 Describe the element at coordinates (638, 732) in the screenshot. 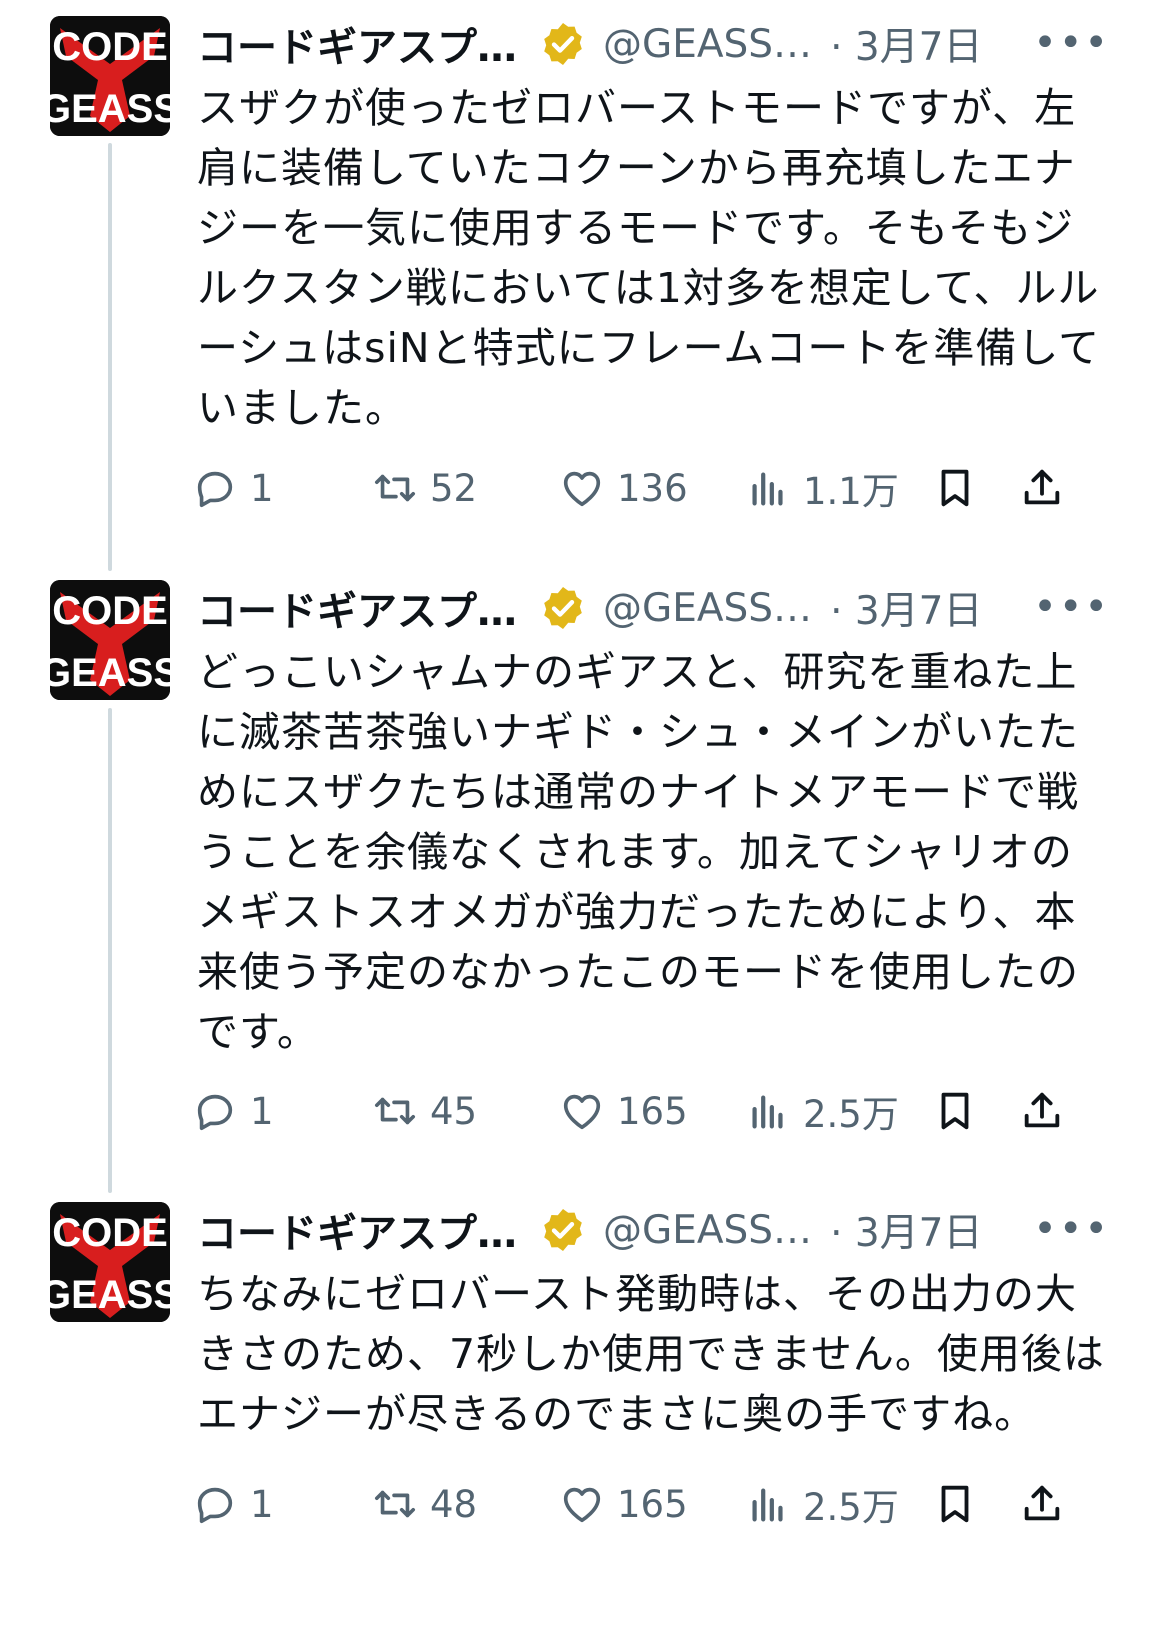

I see `tweet-text-line: に滅茶苦茶強いナギド・シュ・メインがいたた` at that location.